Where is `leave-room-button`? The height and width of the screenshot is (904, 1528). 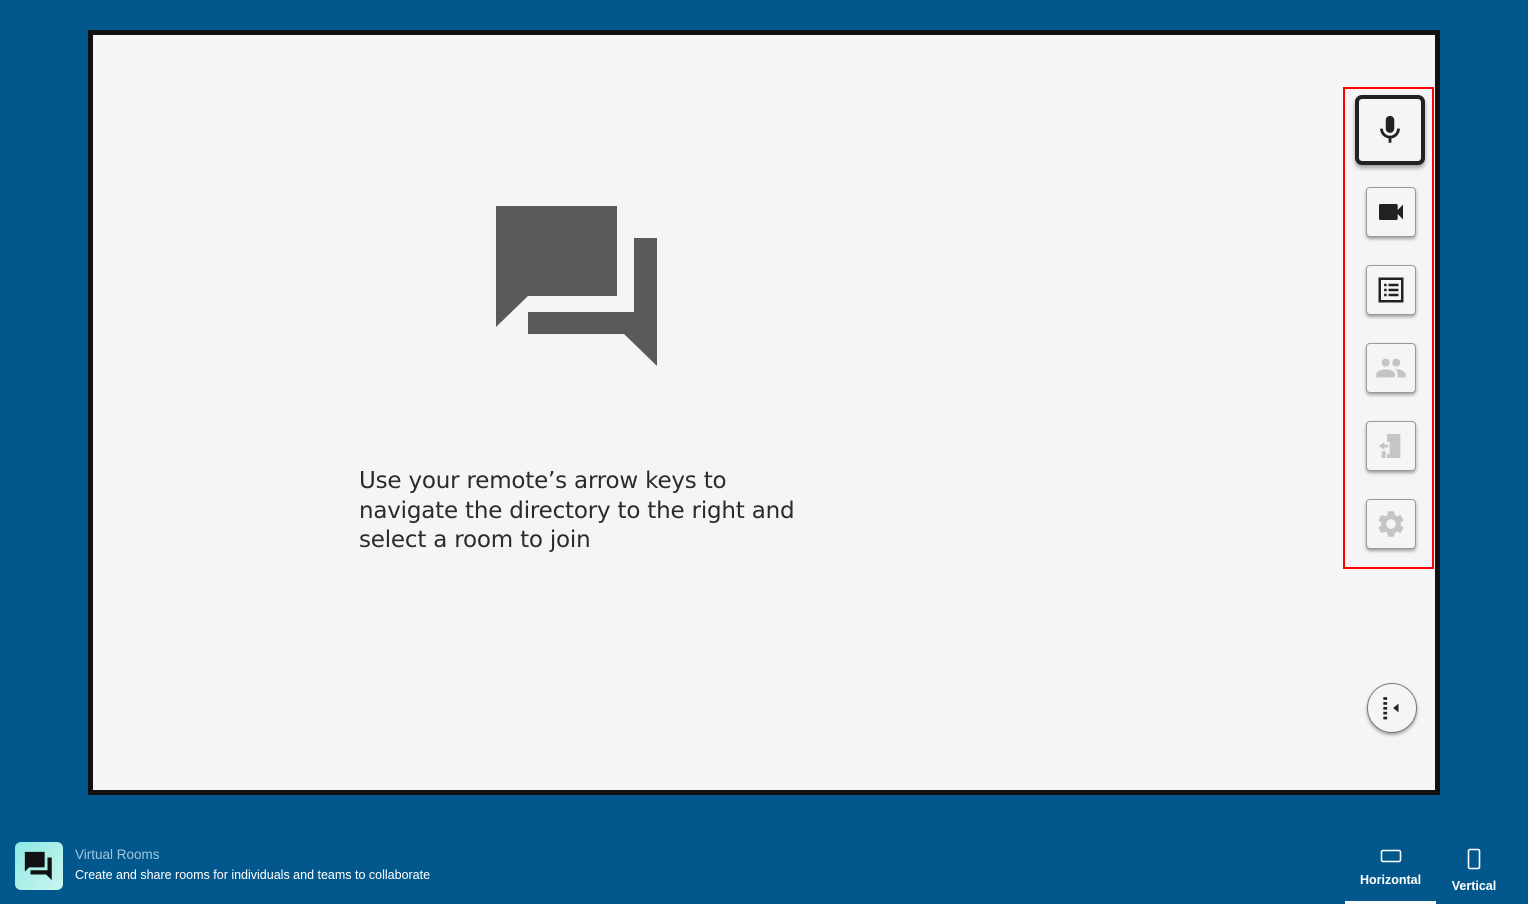 leave-room-button is located at coordinates (1391, 446).